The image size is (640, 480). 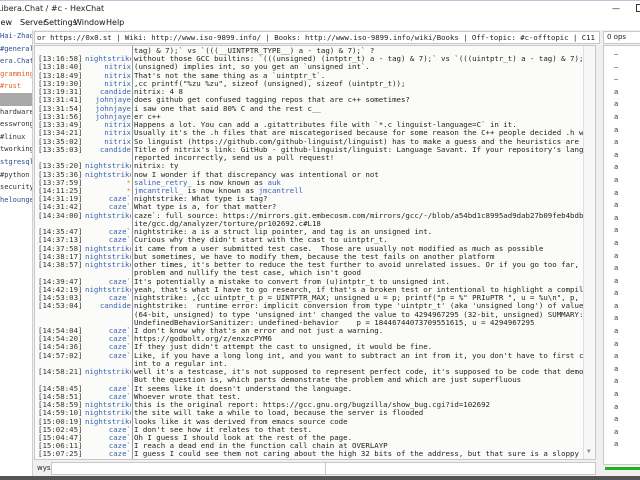 I want to click on minimize-button: —, so click(x=616, y=8).